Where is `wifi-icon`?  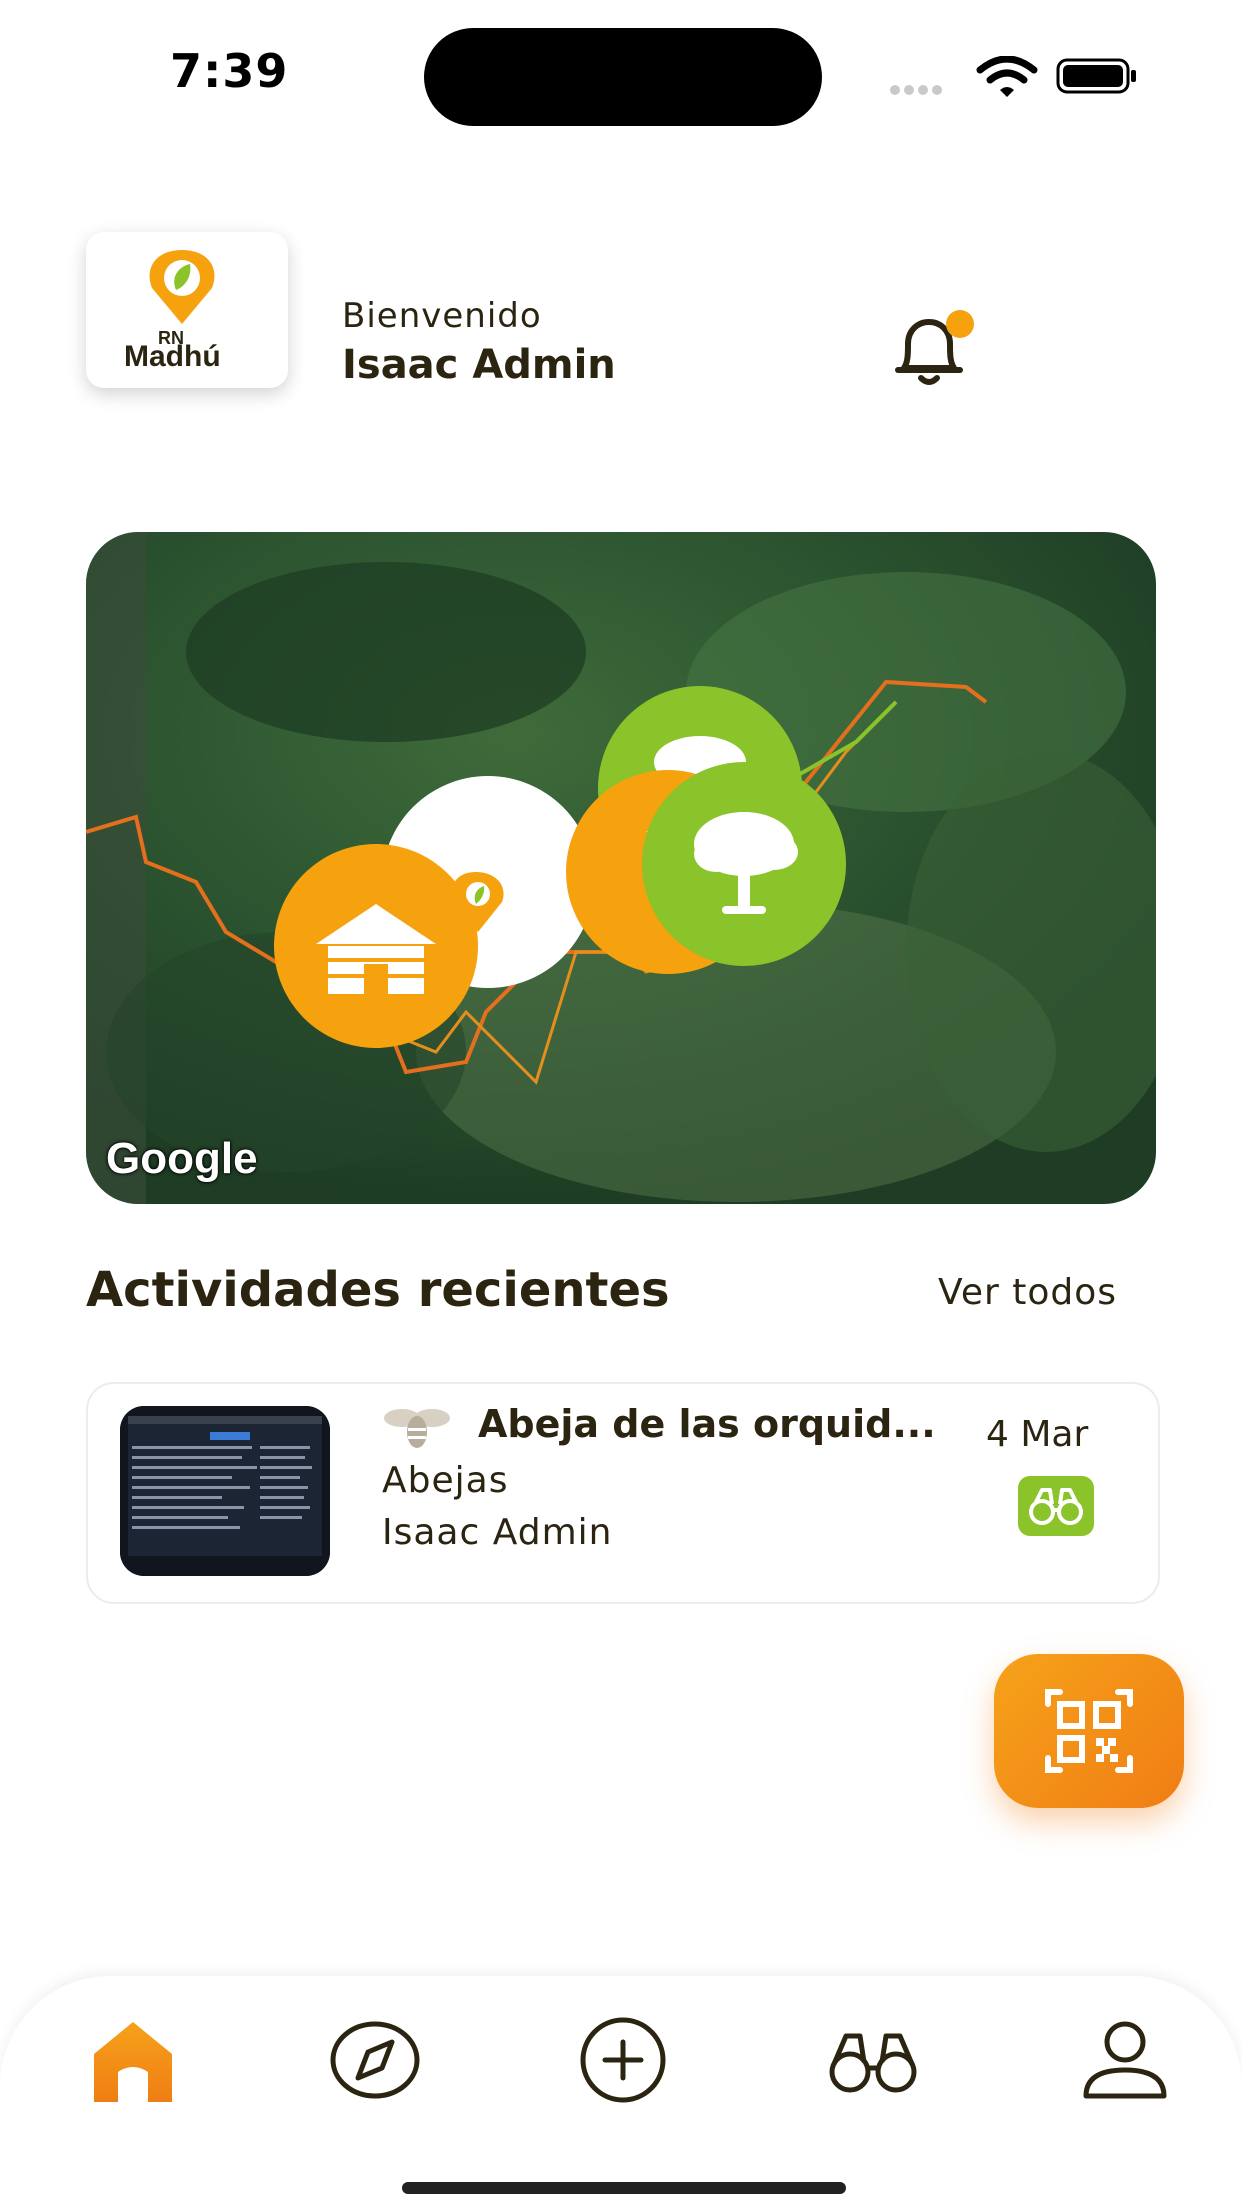
wifi-icon is located at coordinates (1007, 76).